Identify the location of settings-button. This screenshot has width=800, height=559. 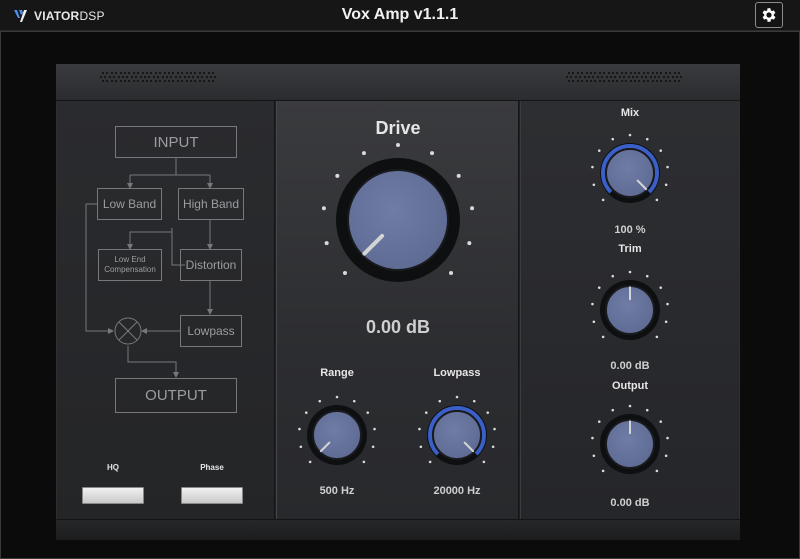
(769, 15).